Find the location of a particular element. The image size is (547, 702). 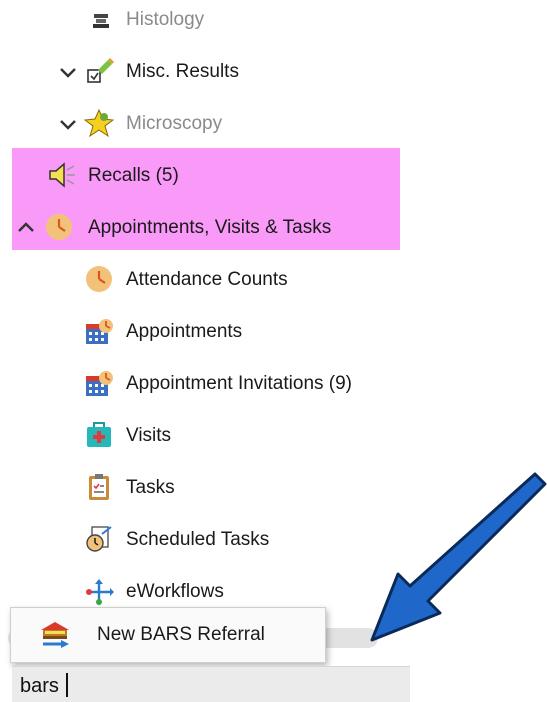

tree-item-label: Scheduled Tasks is located at coordinates (198, 539).